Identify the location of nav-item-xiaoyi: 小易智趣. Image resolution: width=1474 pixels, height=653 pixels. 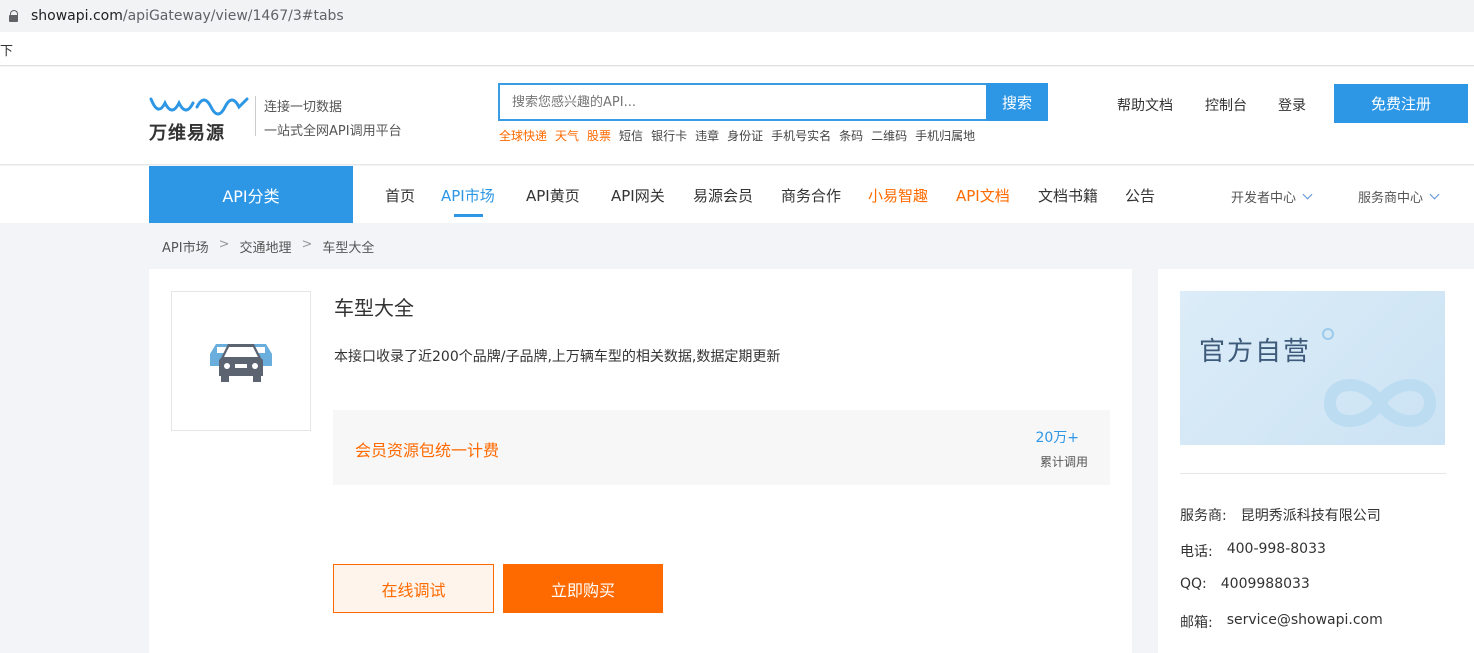
(898, 195).